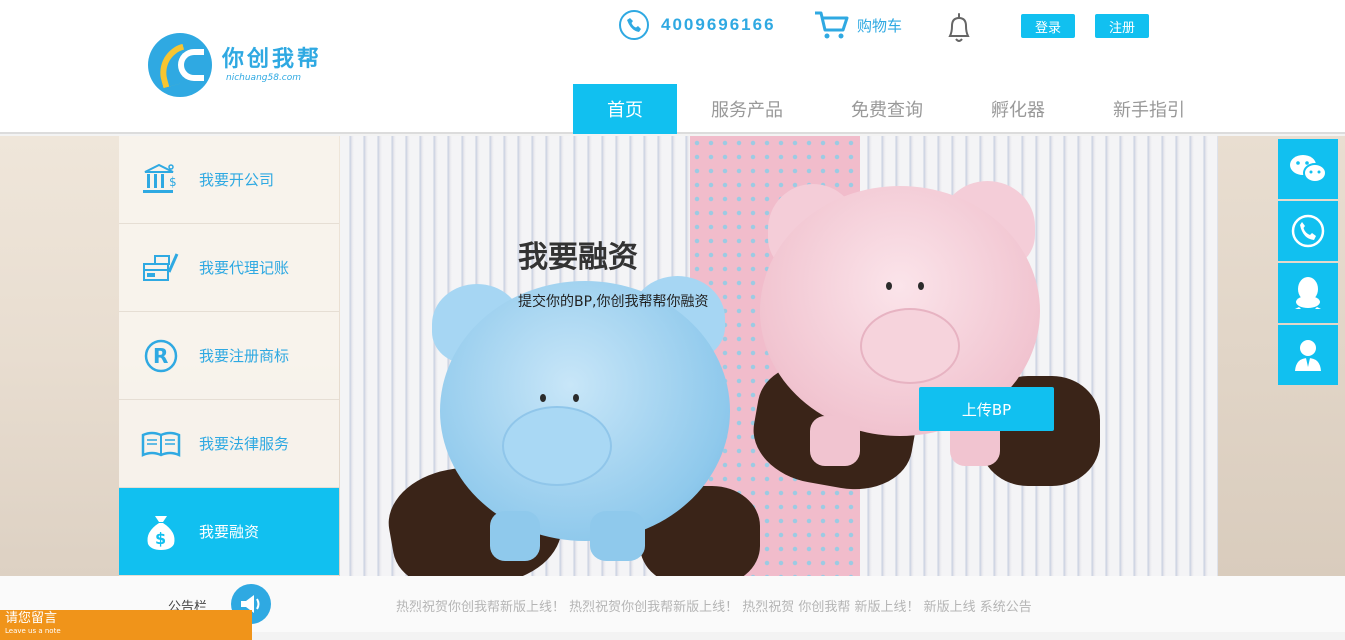  What do you see at coordinates (264, 78) in the screenshot?
I see `logo-subtitle: nichuang58.com` at bounding box center [264, 78].